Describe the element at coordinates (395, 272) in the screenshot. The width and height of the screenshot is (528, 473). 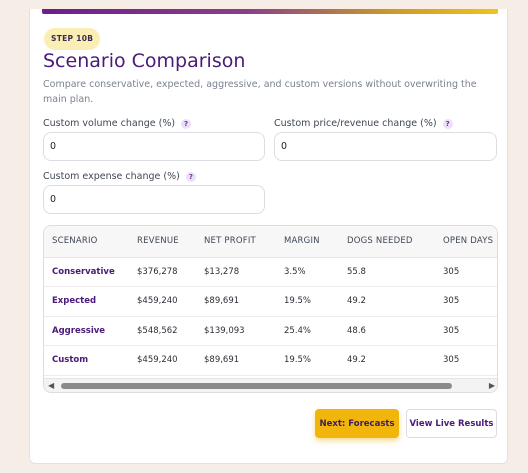
I see `dogs-needed-cell: 55.8` at that location.